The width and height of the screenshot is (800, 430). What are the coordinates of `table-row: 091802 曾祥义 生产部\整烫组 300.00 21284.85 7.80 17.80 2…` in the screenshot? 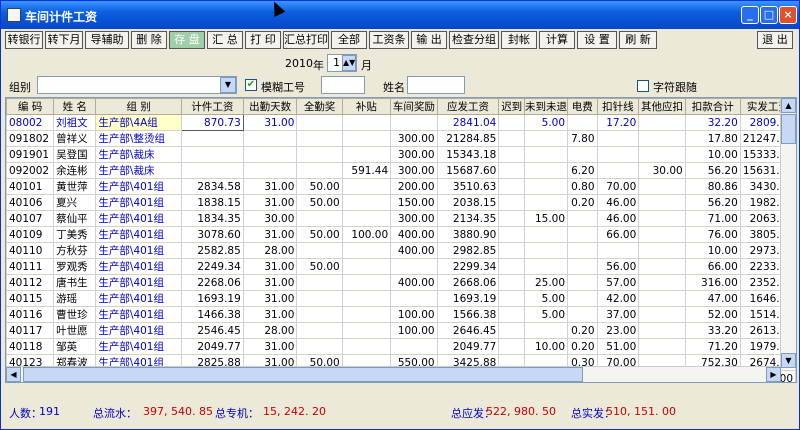 It's located at (401, 138).